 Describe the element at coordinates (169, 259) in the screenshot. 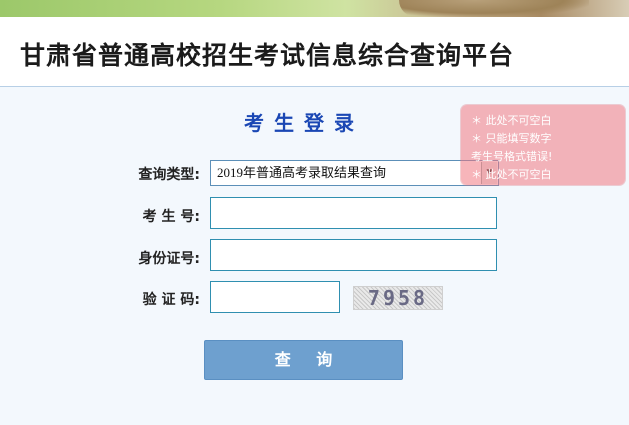

I see `id-card-label: 身份证号:` at that location.